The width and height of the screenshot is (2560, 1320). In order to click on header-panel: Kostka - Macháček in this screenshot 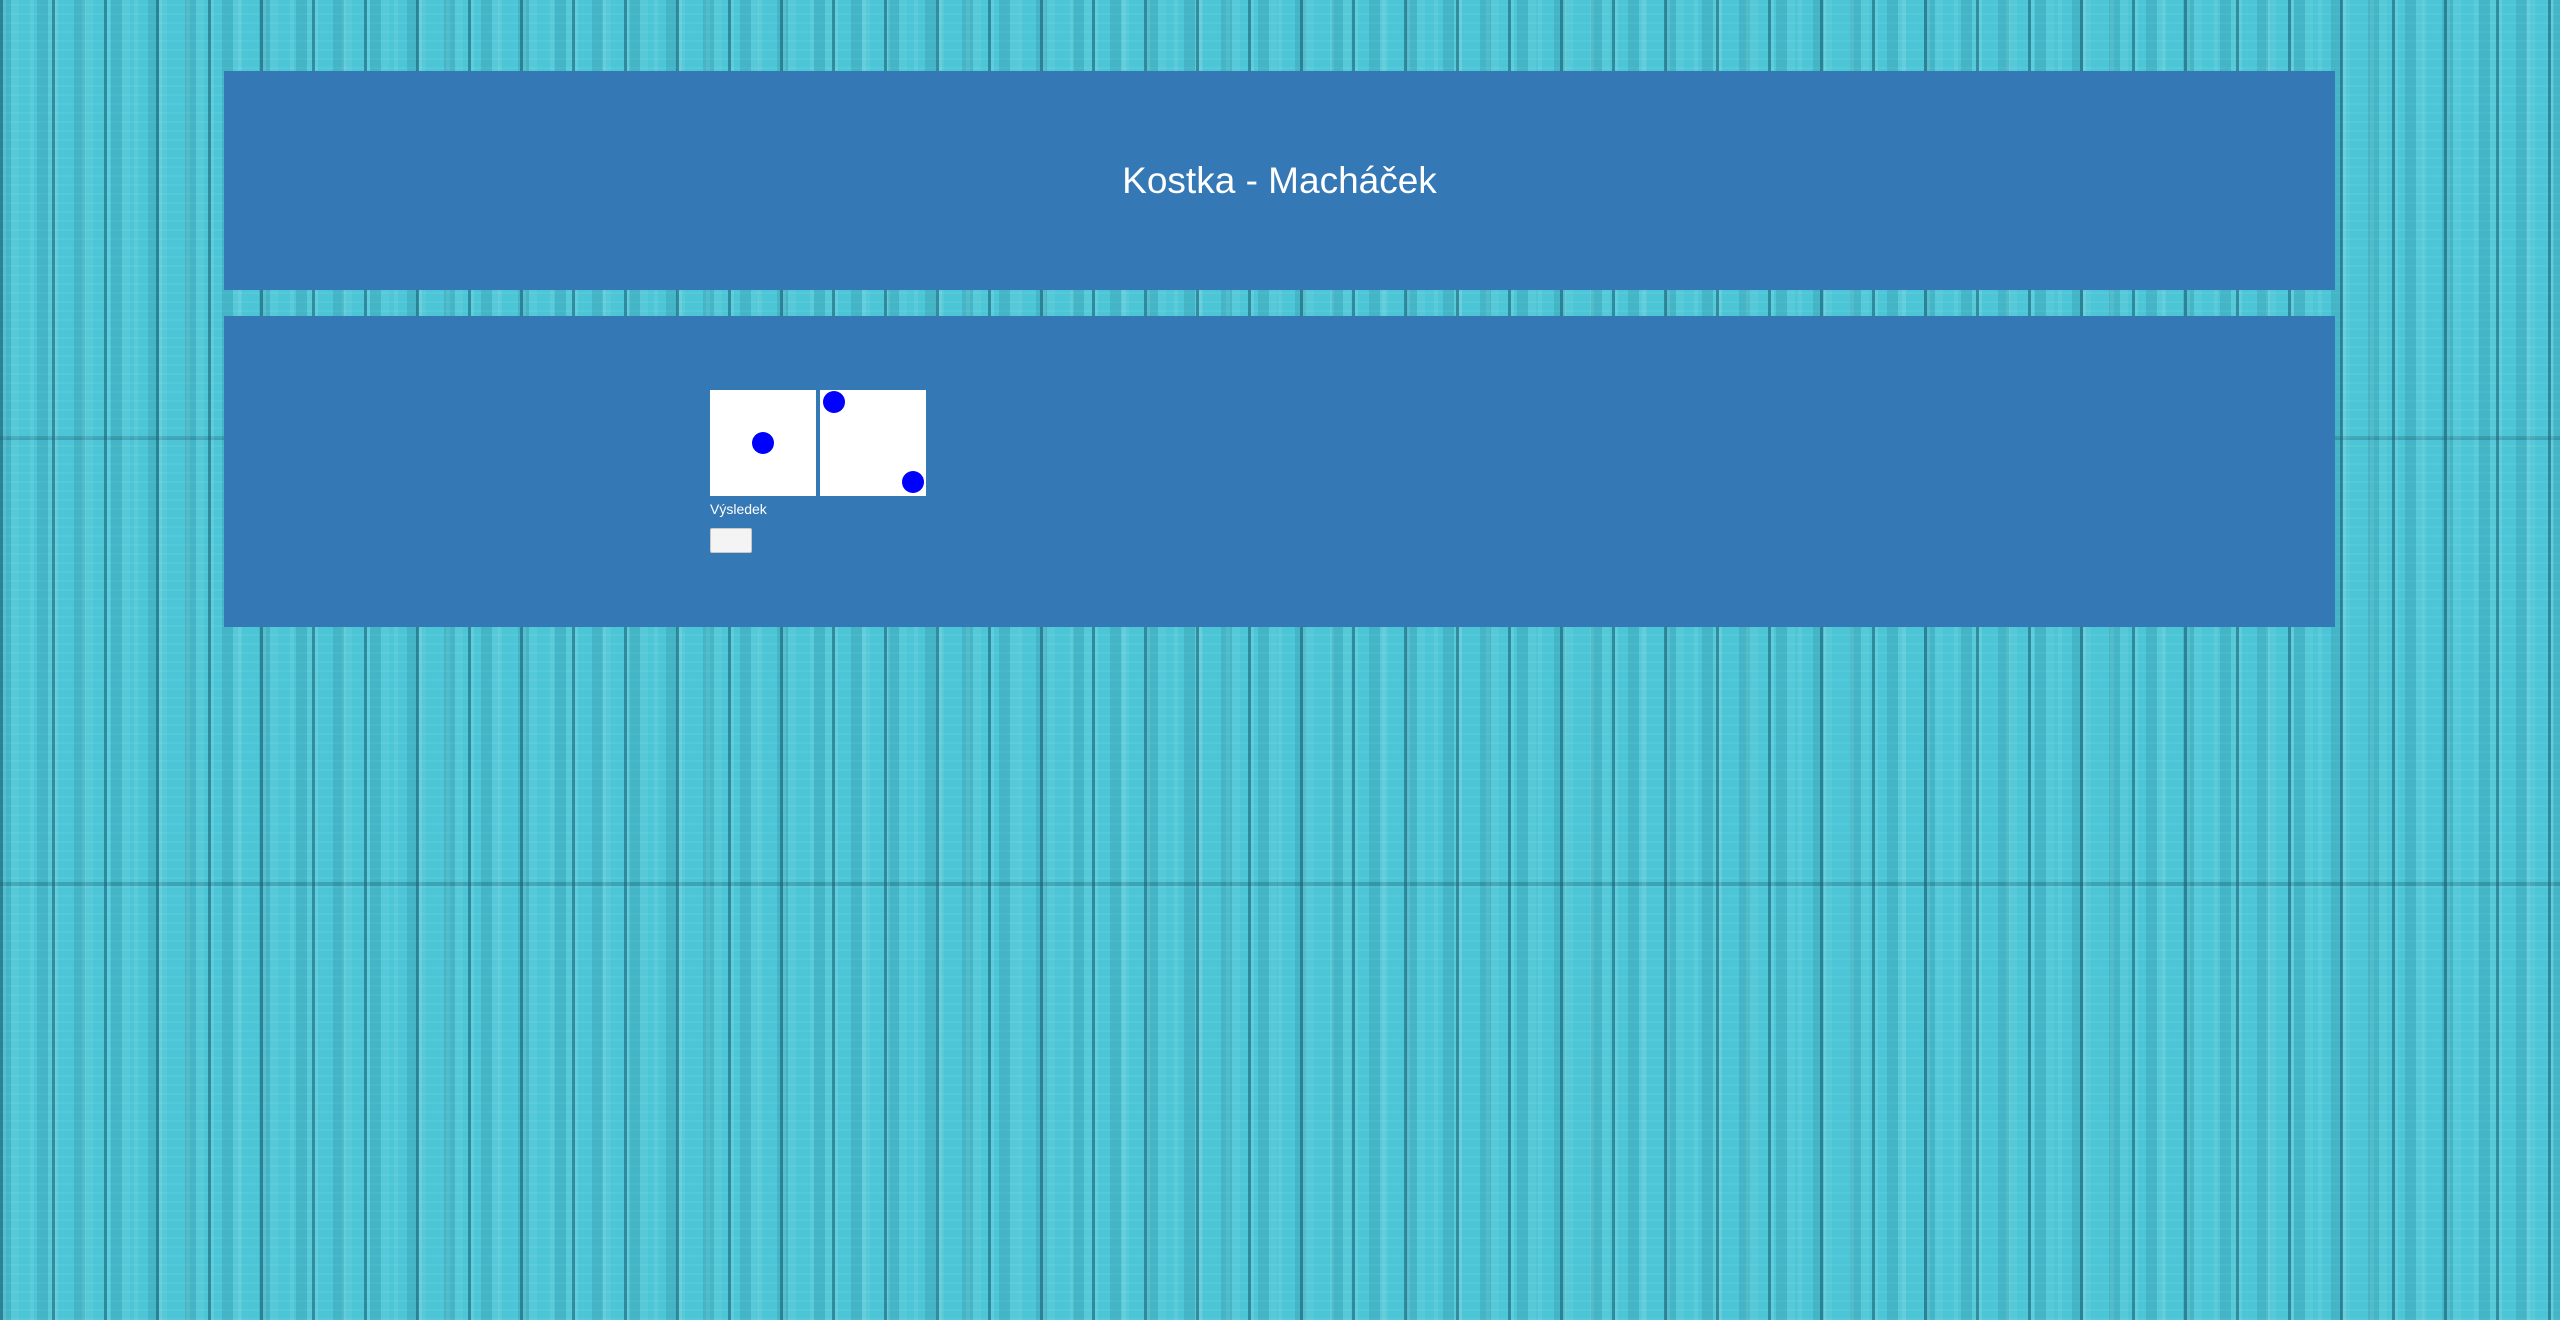, I will do `click(1279, 180)`.